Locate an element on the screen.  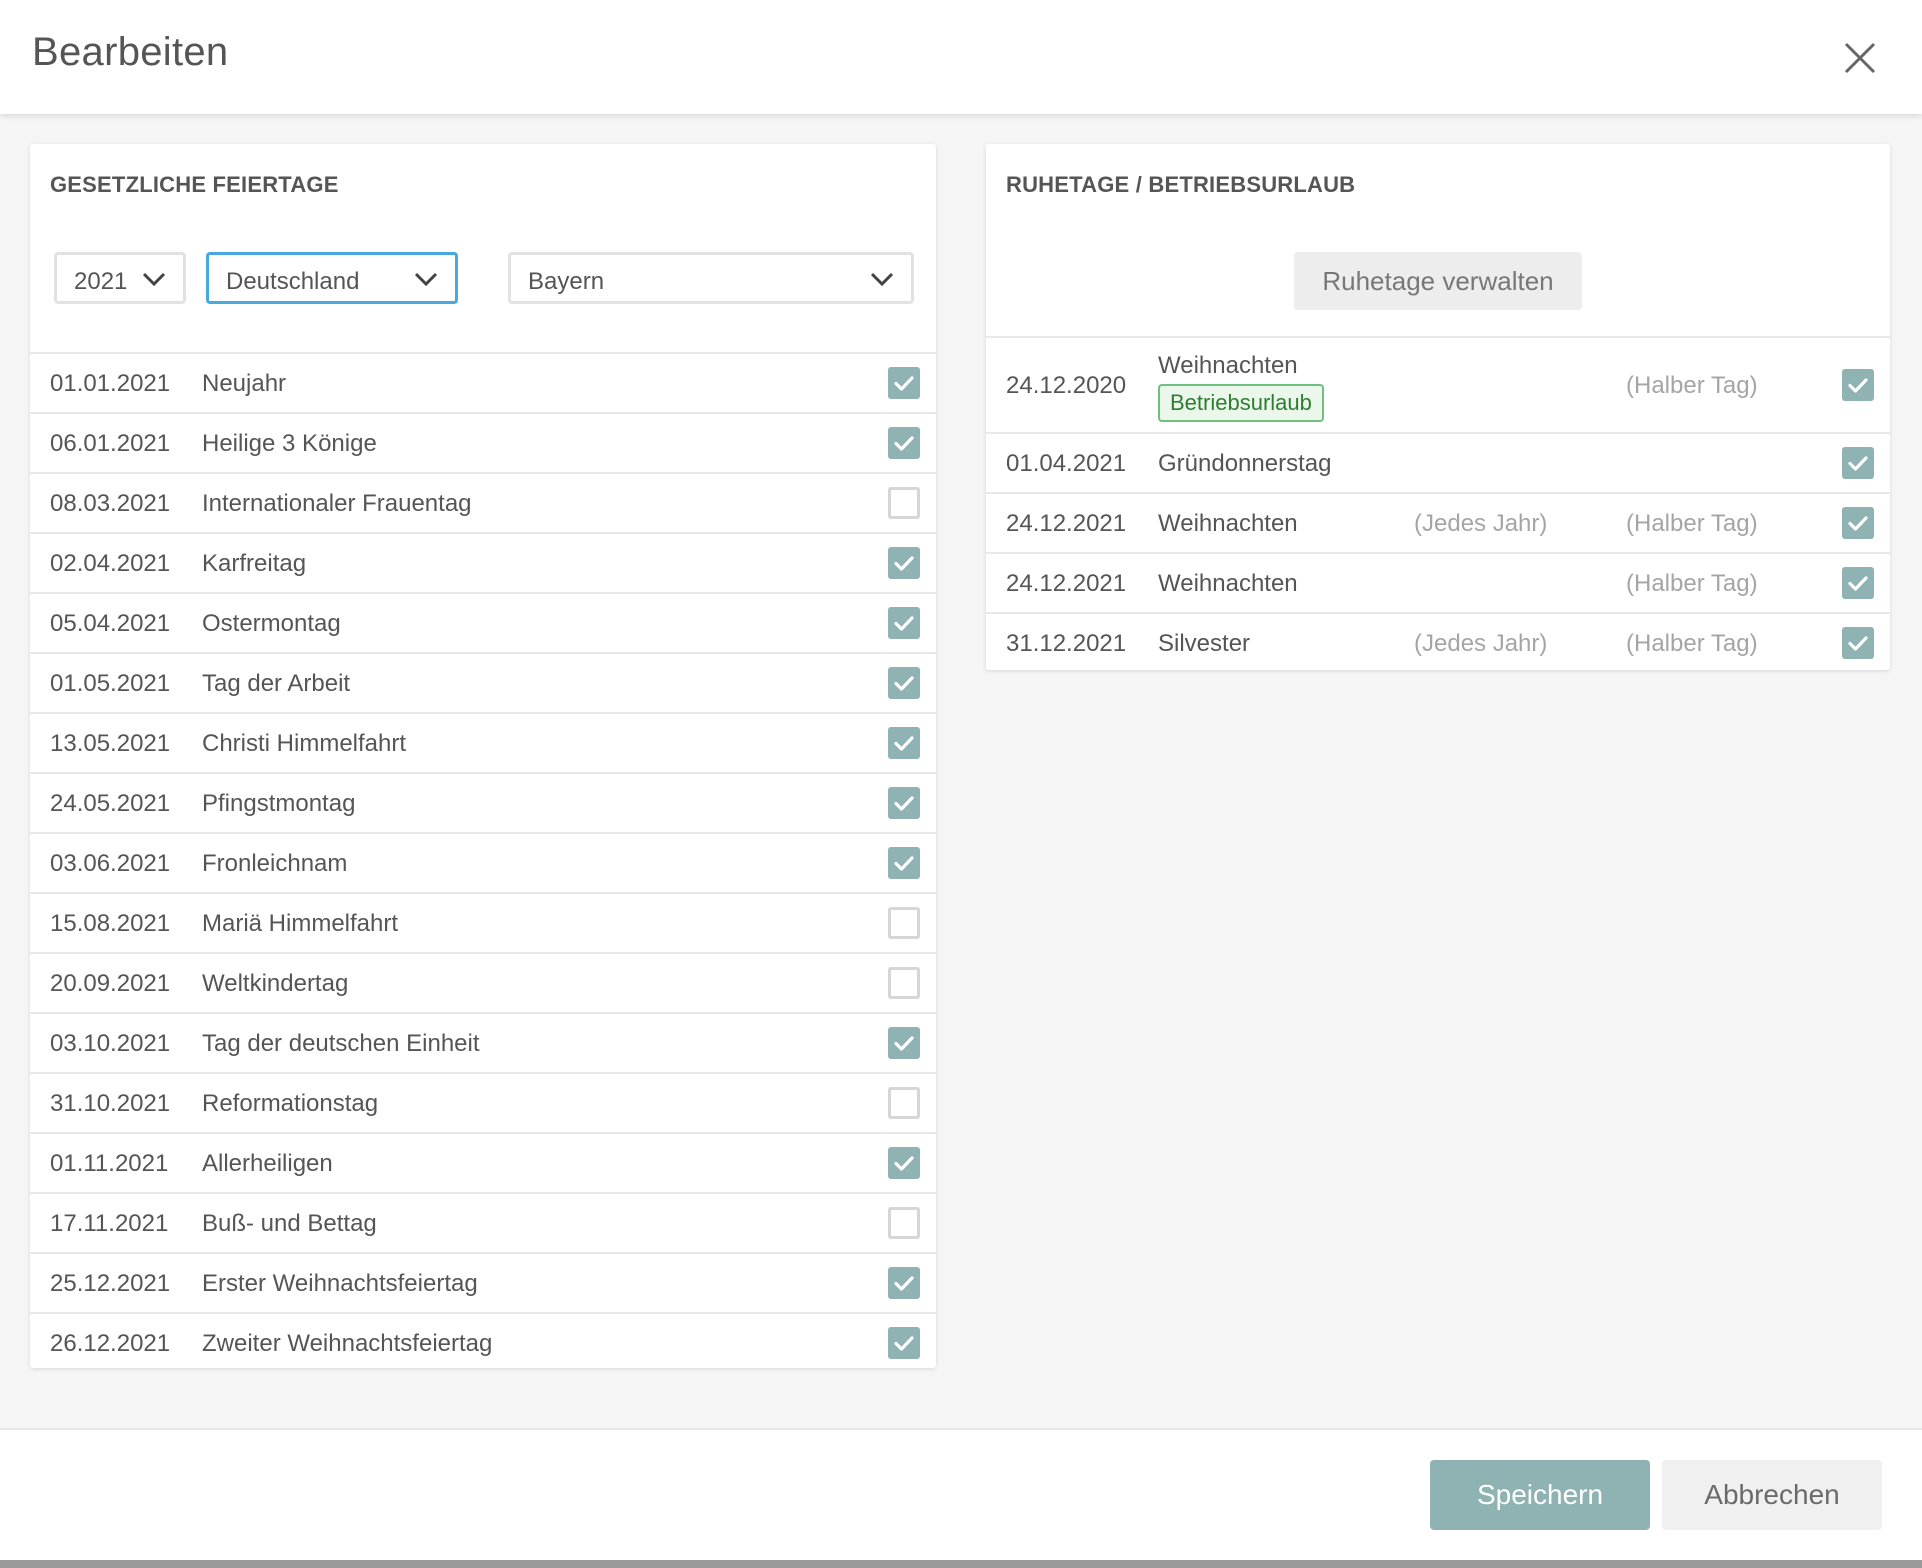
holiday-row: 20.09.2021 Weltkindertag is located at coordinates (483, 984).